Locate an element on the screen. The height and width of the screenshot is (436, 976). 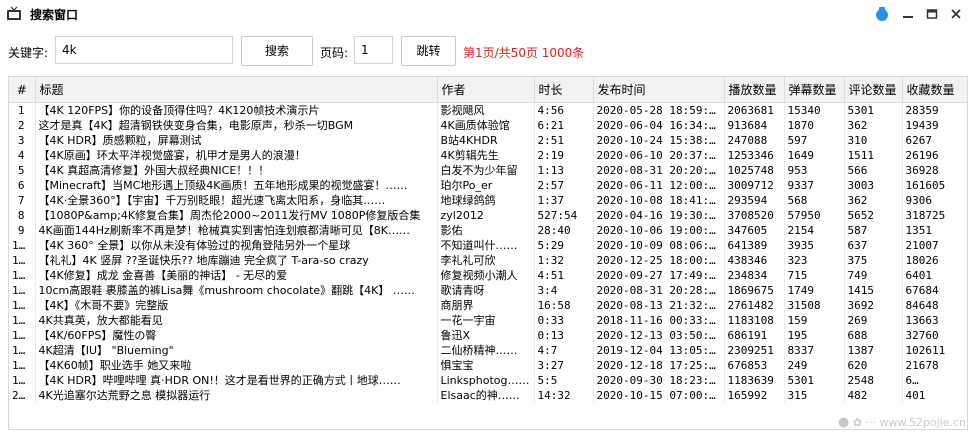
column-header: 标题 is located at coordinates (236, 90).